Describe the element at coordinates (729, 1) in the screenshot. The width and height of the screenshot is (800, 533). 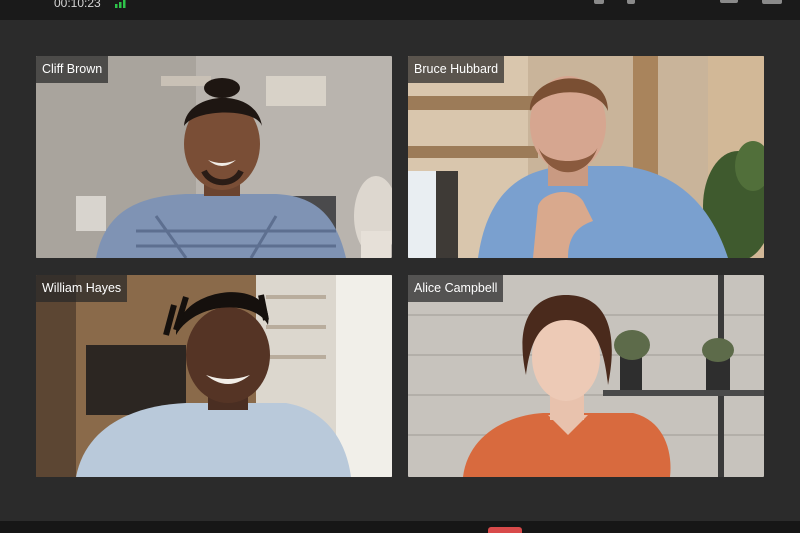
I see `minimize-icon` at that location.